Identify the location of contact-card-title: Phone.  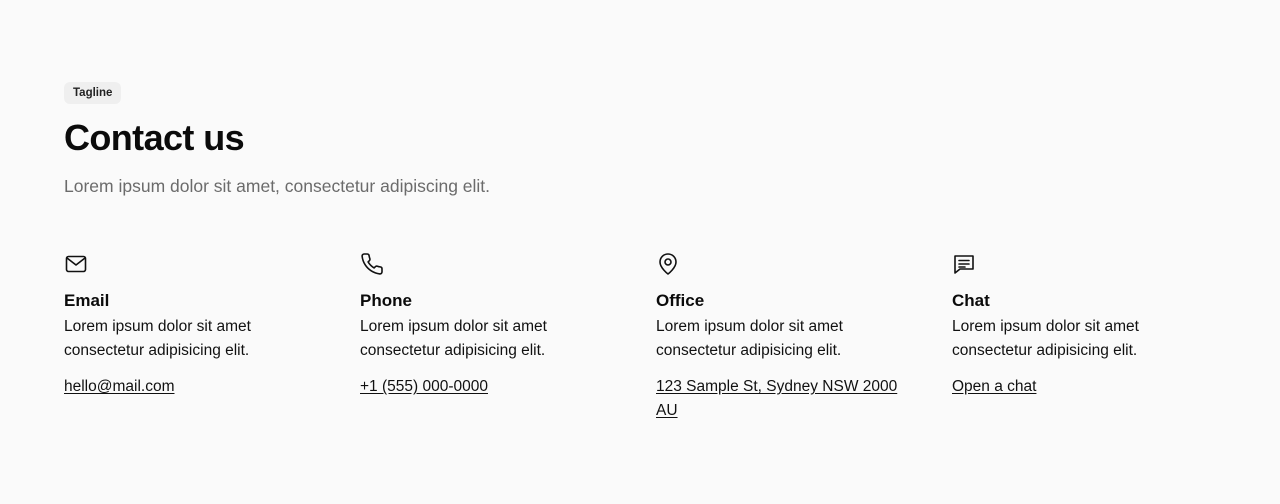
(386, 300).